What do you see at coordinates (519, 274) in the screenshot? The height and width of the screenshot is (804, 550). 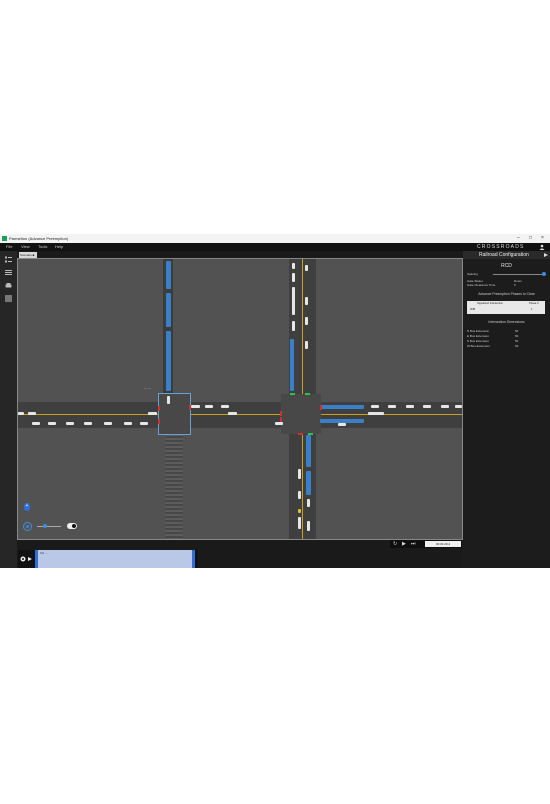 I see `spacing-slider` at bounding box center [519, 274].